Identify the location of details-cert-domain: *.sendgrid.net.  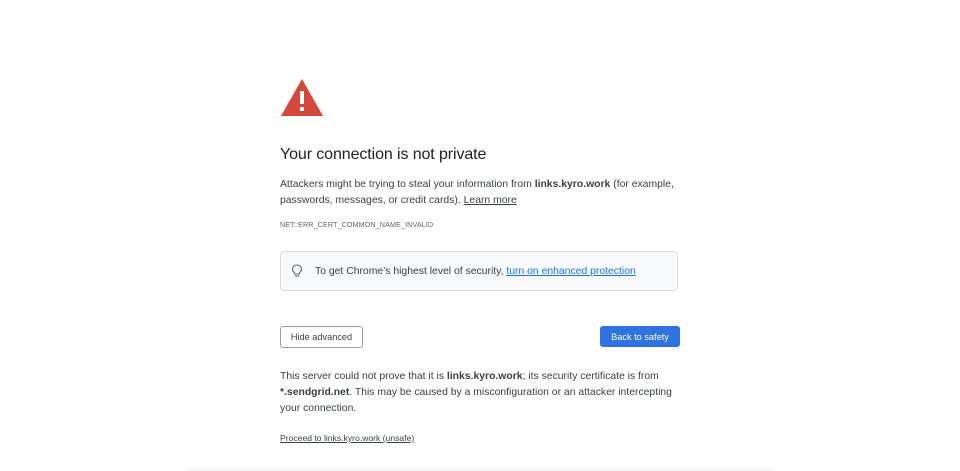
(315, 392).